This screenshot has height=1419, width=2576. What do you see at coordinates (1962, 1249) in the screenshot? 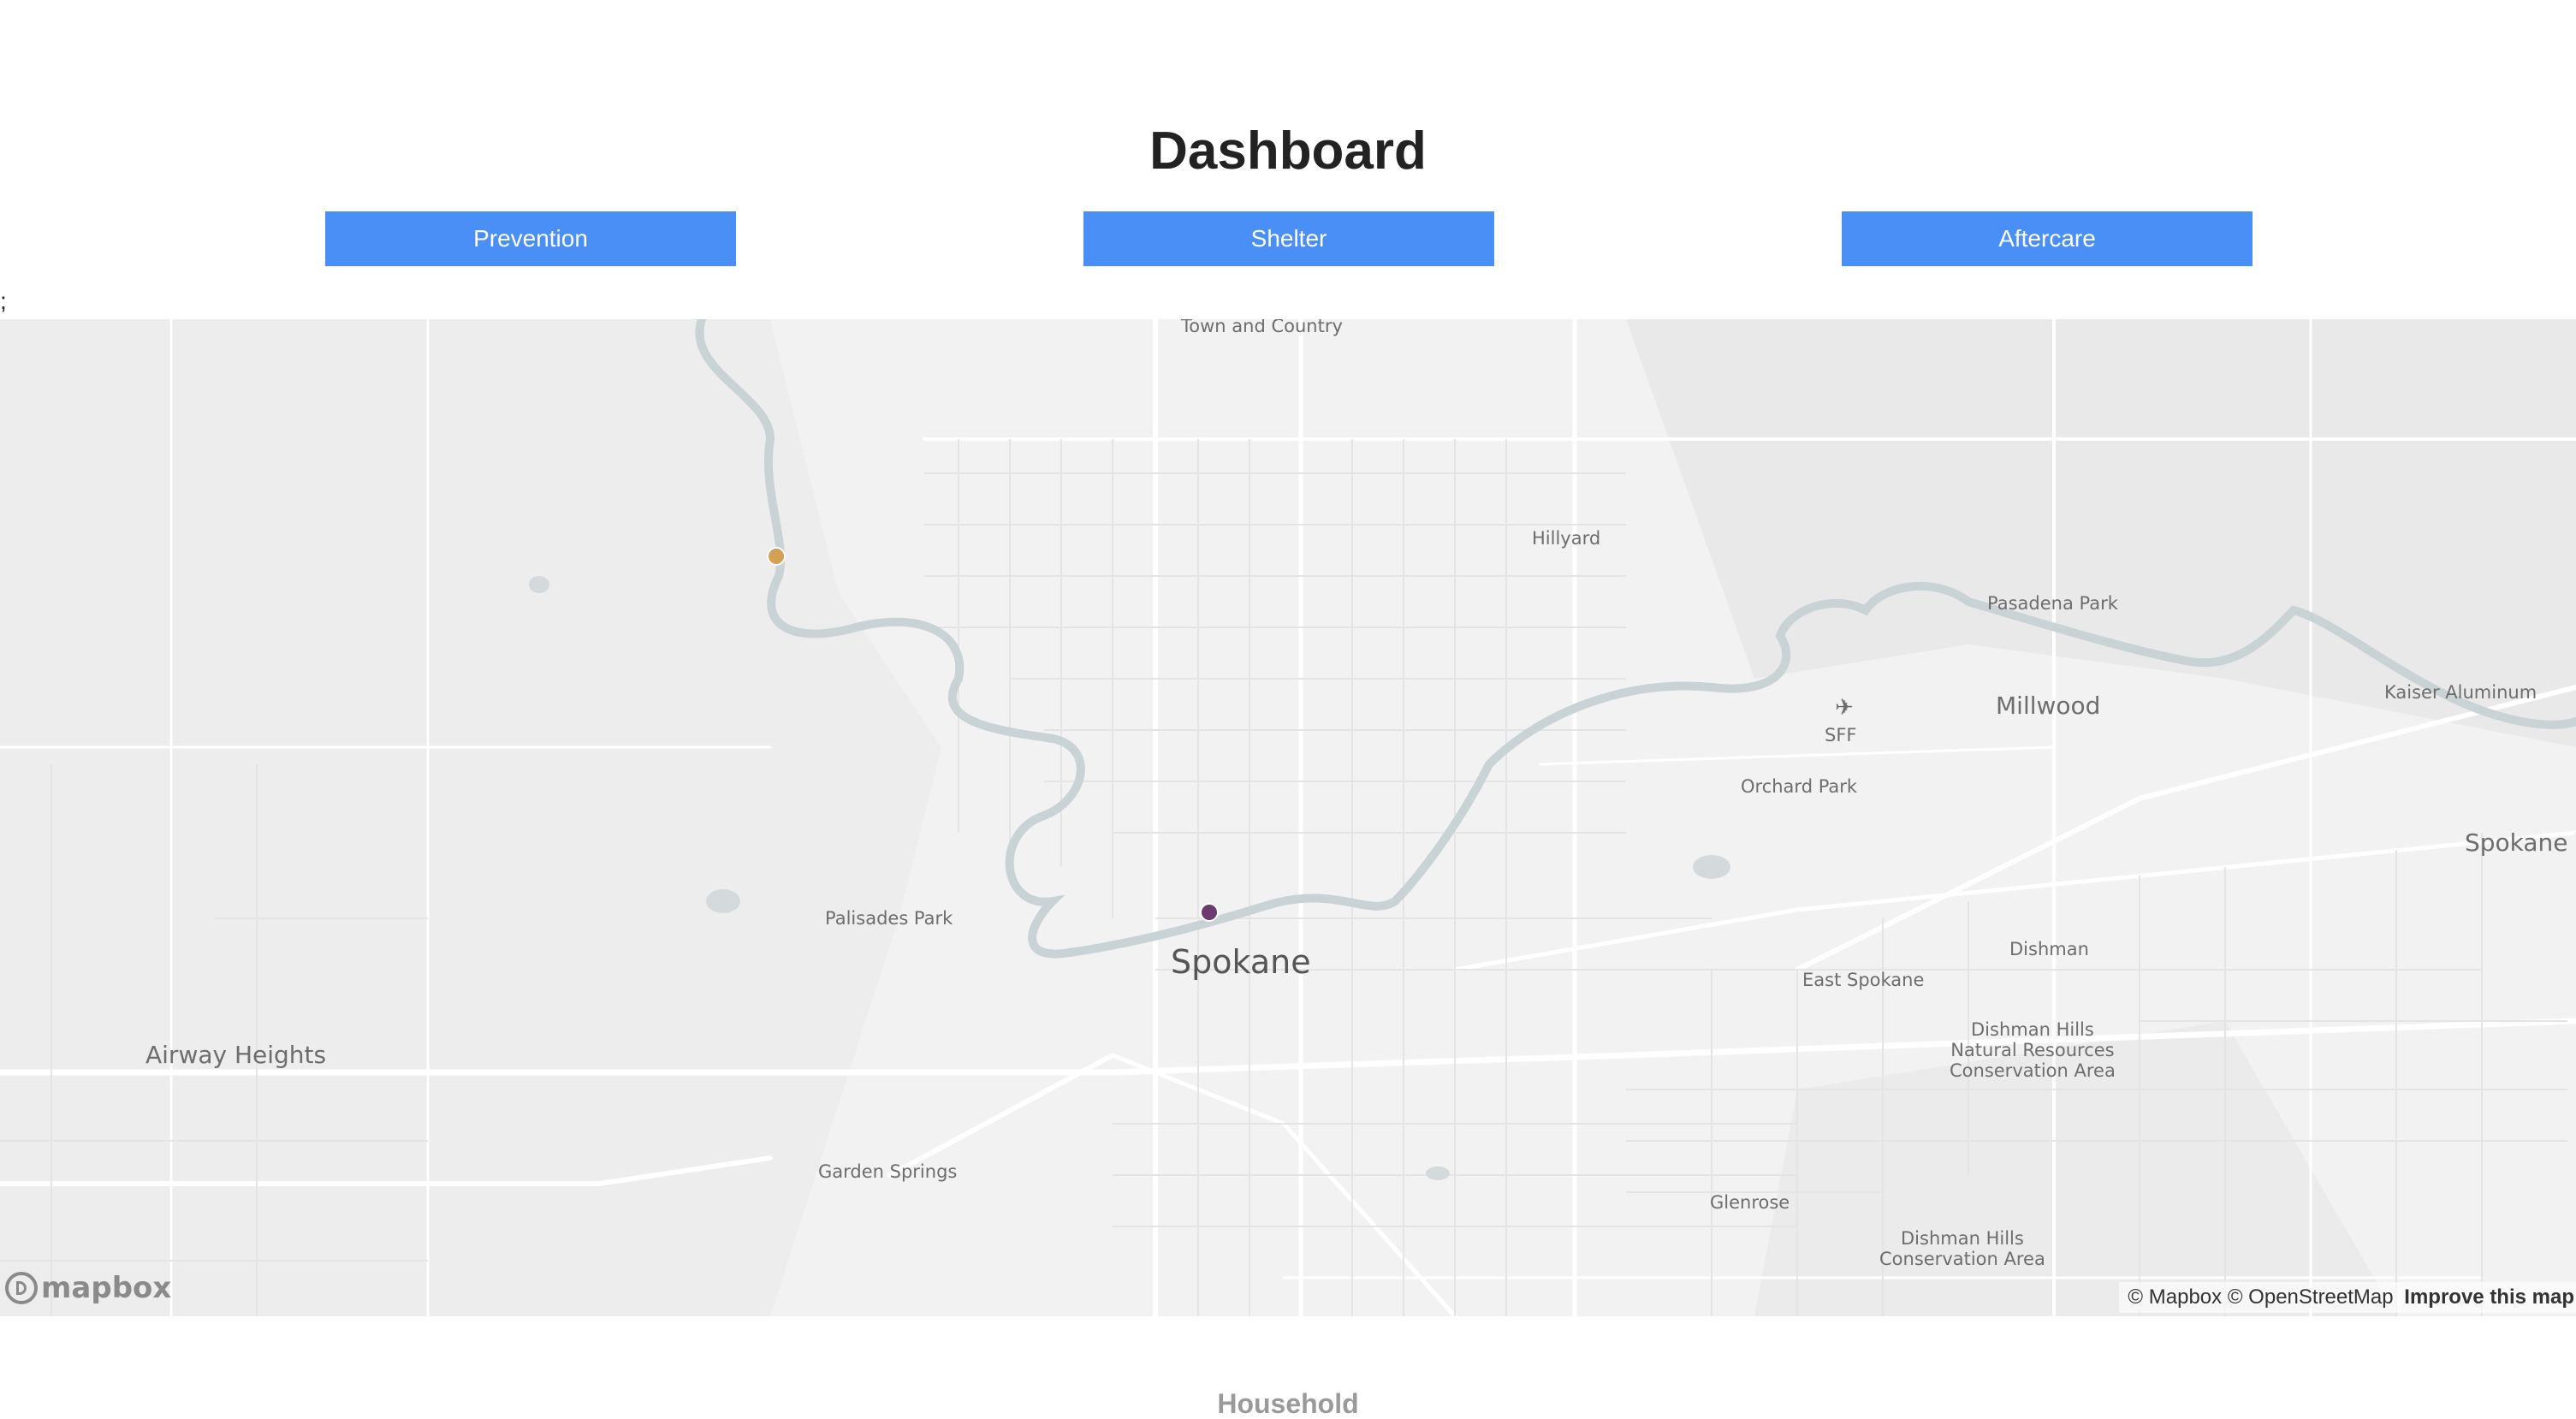
I see `label-dishman-hills-ca: Dishman Hills Conservation Area` at bounding box center [1962, 1249].